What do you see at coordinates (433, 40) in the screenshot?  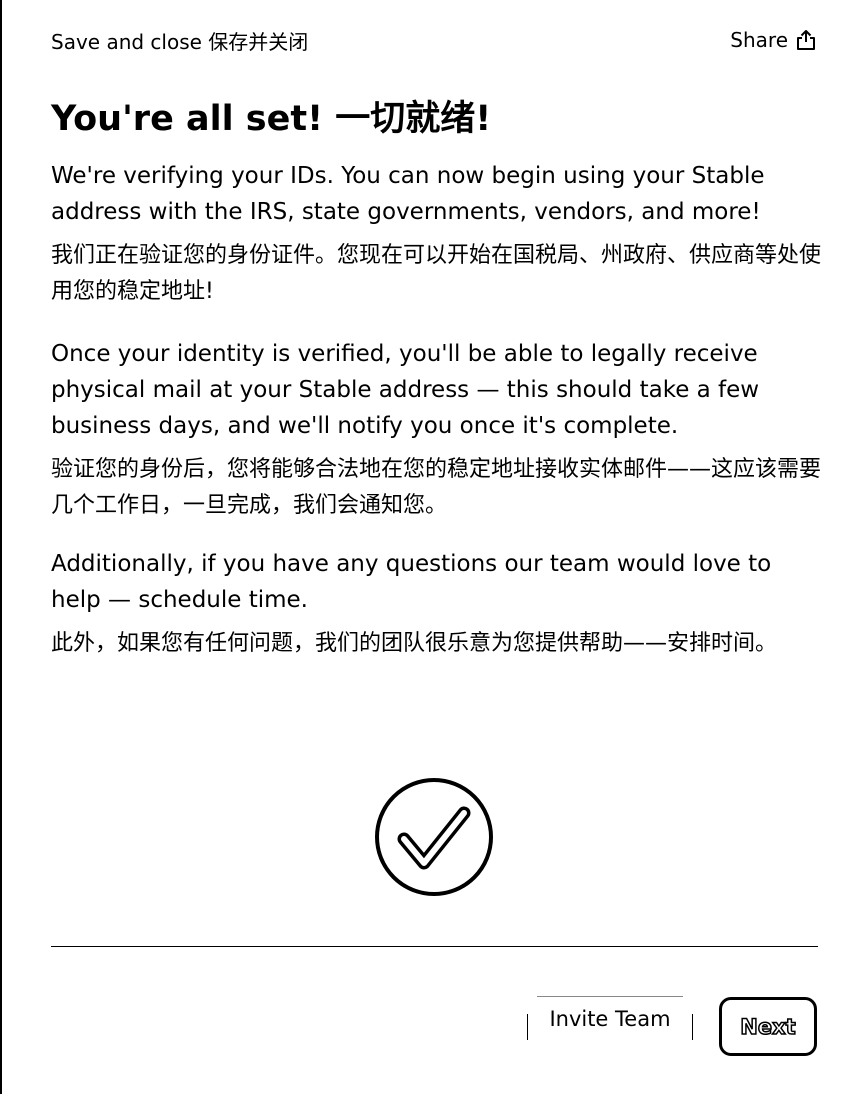 I see `top-bar: Save and close 保存并关闭 Share` at bounding box center [433, 40].